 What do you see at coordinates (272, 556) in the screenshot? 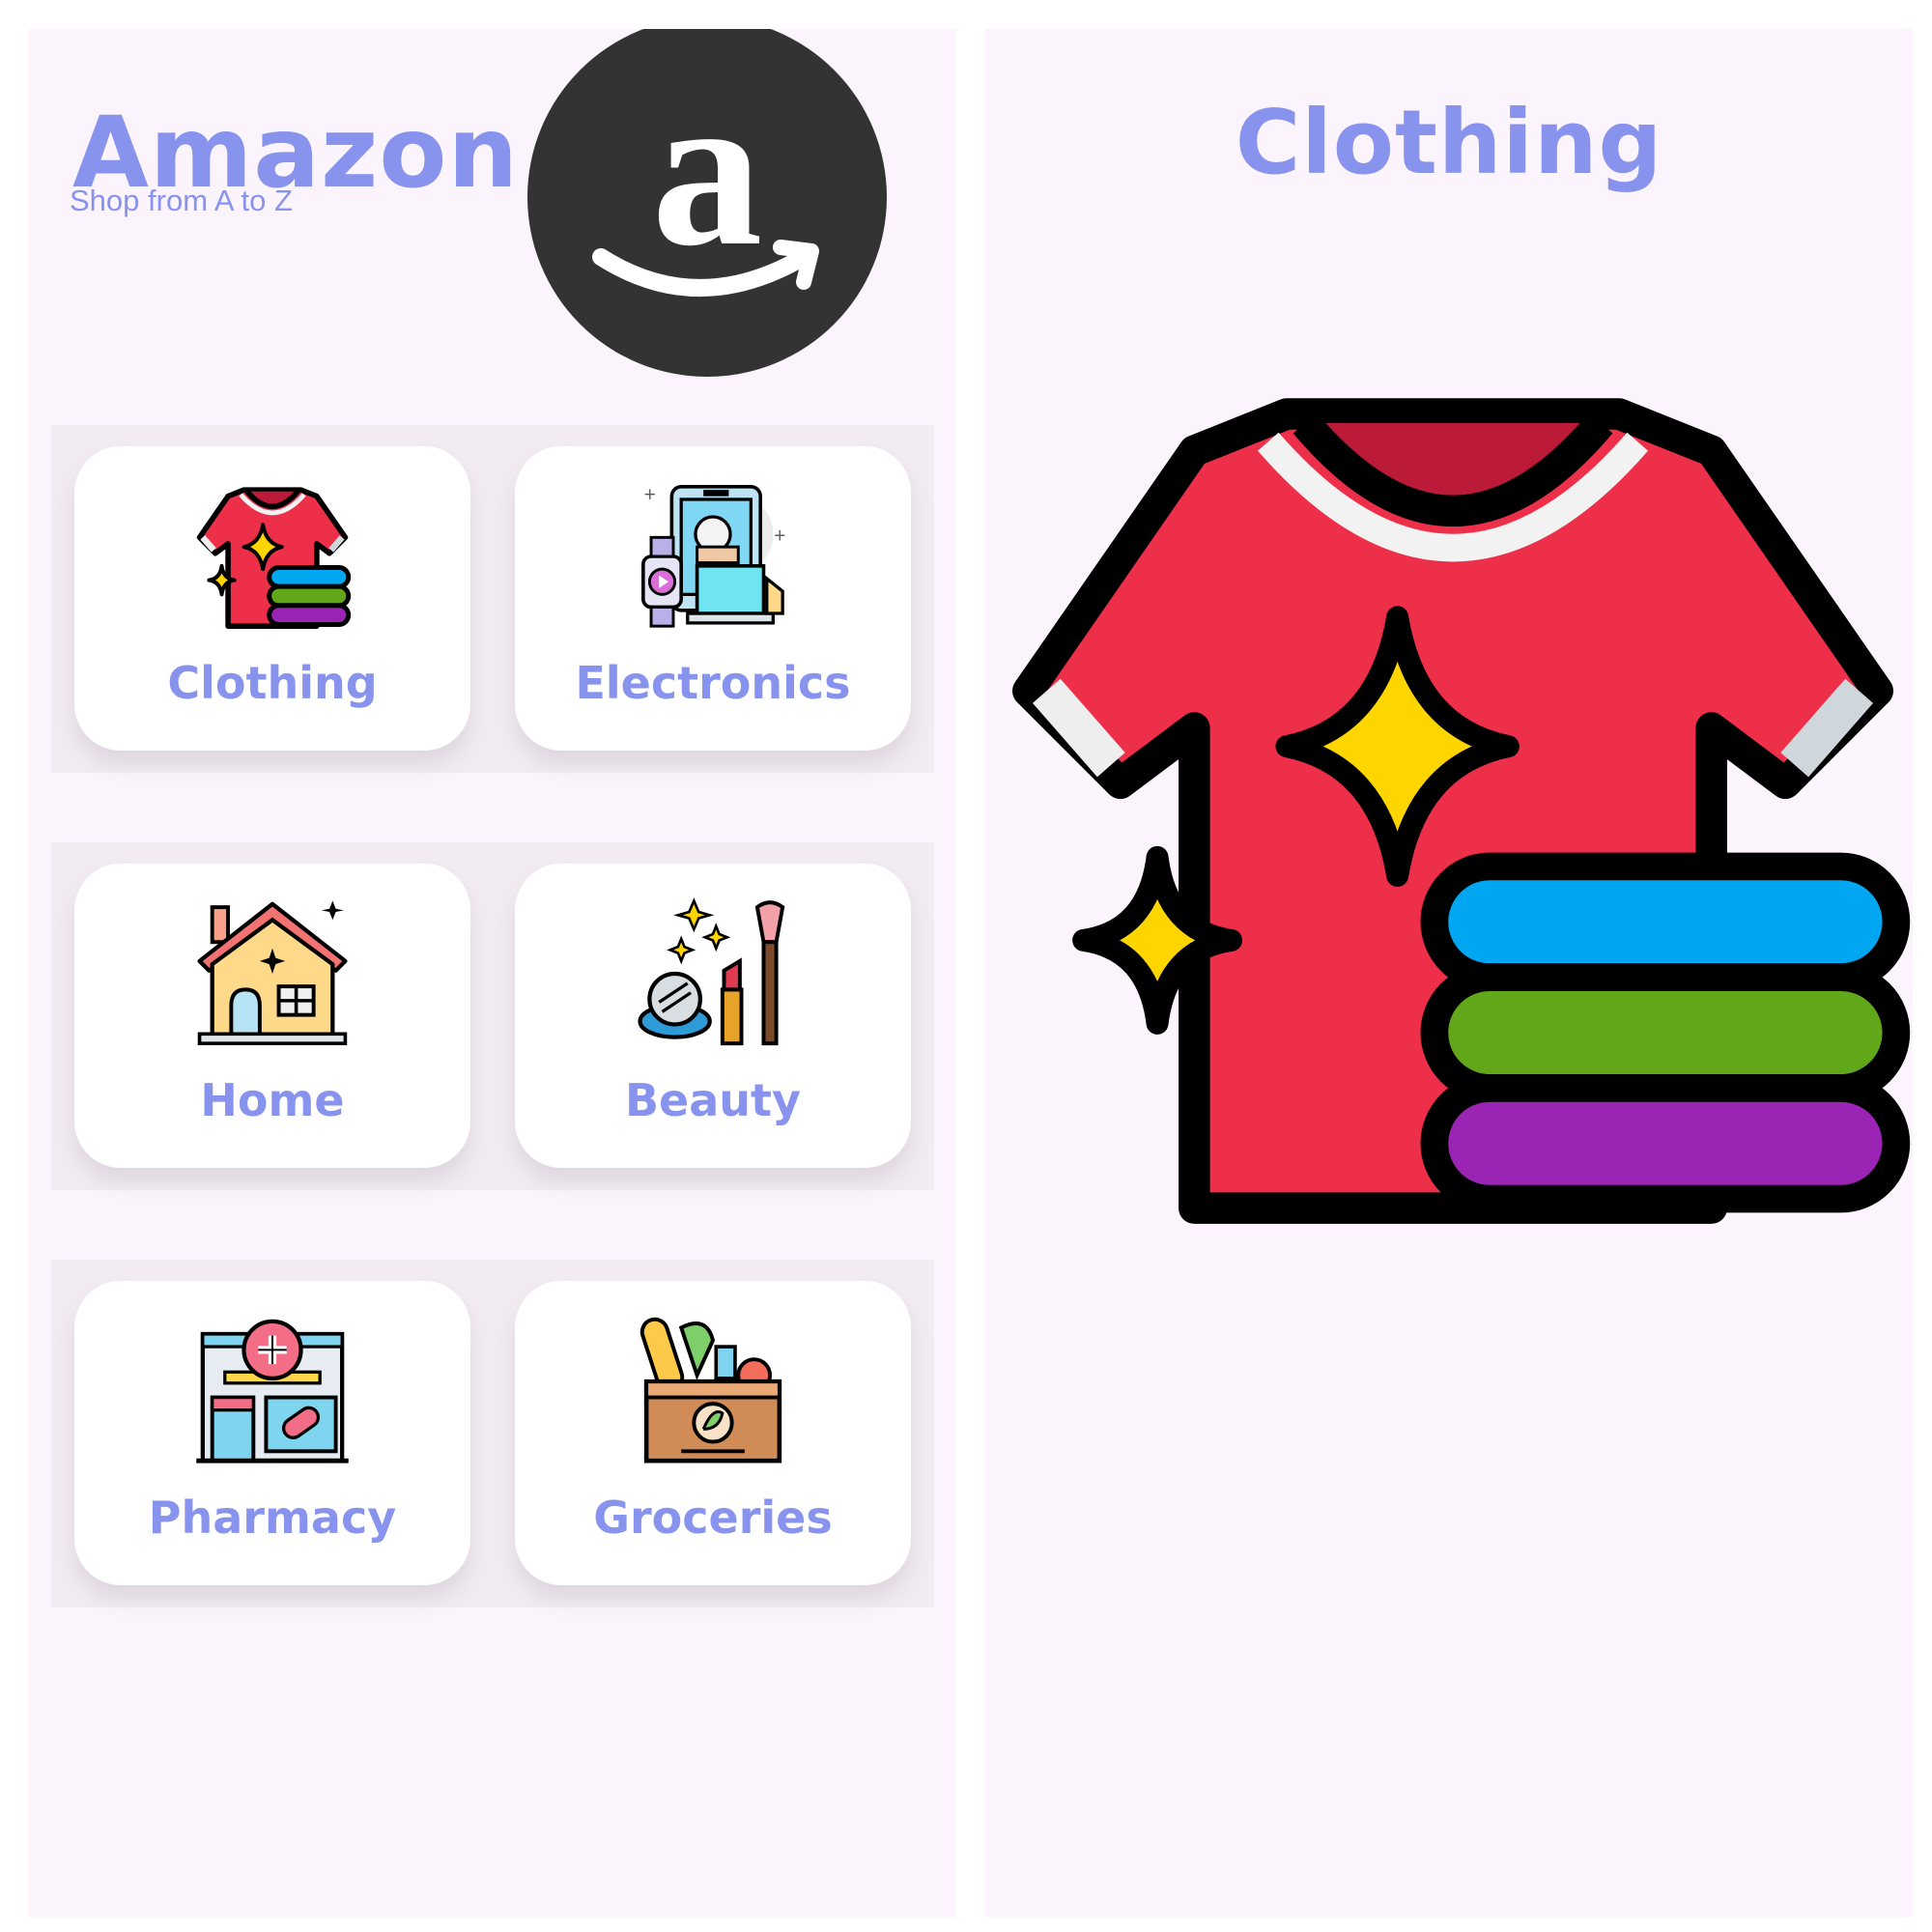
I see `tshirt-icon` at bounding box center [272, 556].